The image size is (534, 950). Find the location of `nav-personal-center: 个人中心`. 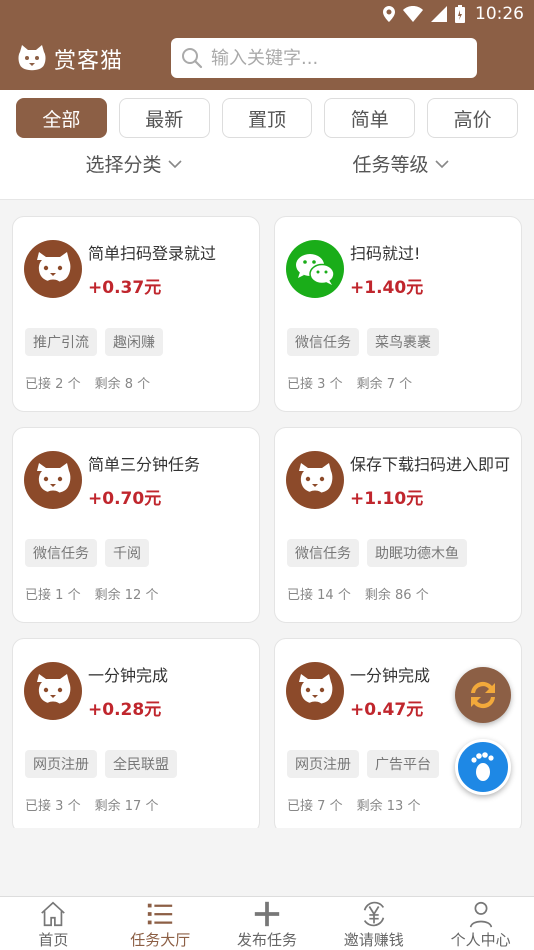

nav-personal-center: 个人中心 is located at coordinates (480, 923).